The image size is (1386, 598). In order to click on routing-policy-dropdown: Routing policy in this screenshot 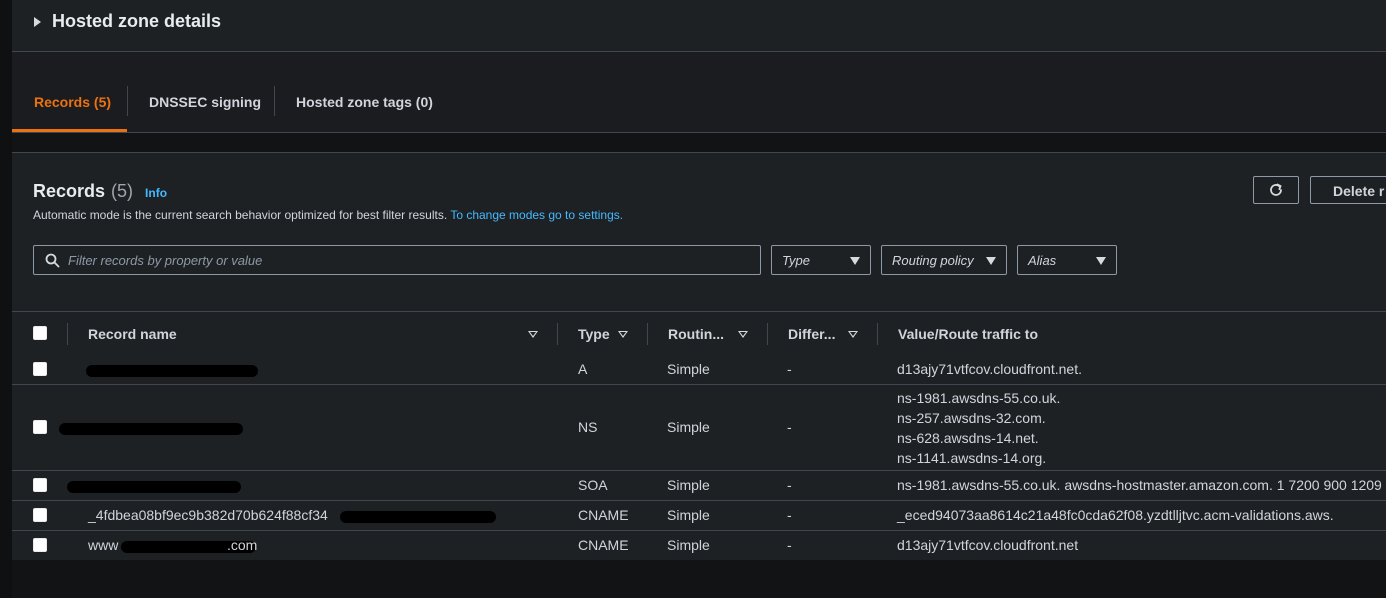, I will do `click(944, 260)`.